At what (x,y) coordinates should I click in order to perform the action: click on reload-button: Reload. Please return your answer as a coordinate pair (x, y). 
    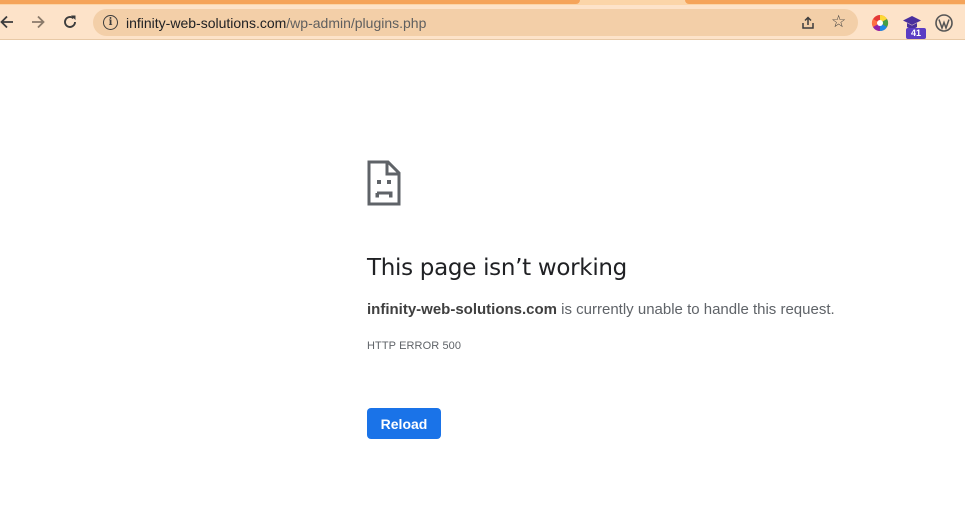
    Looking at the image, I should click on (404, 423).